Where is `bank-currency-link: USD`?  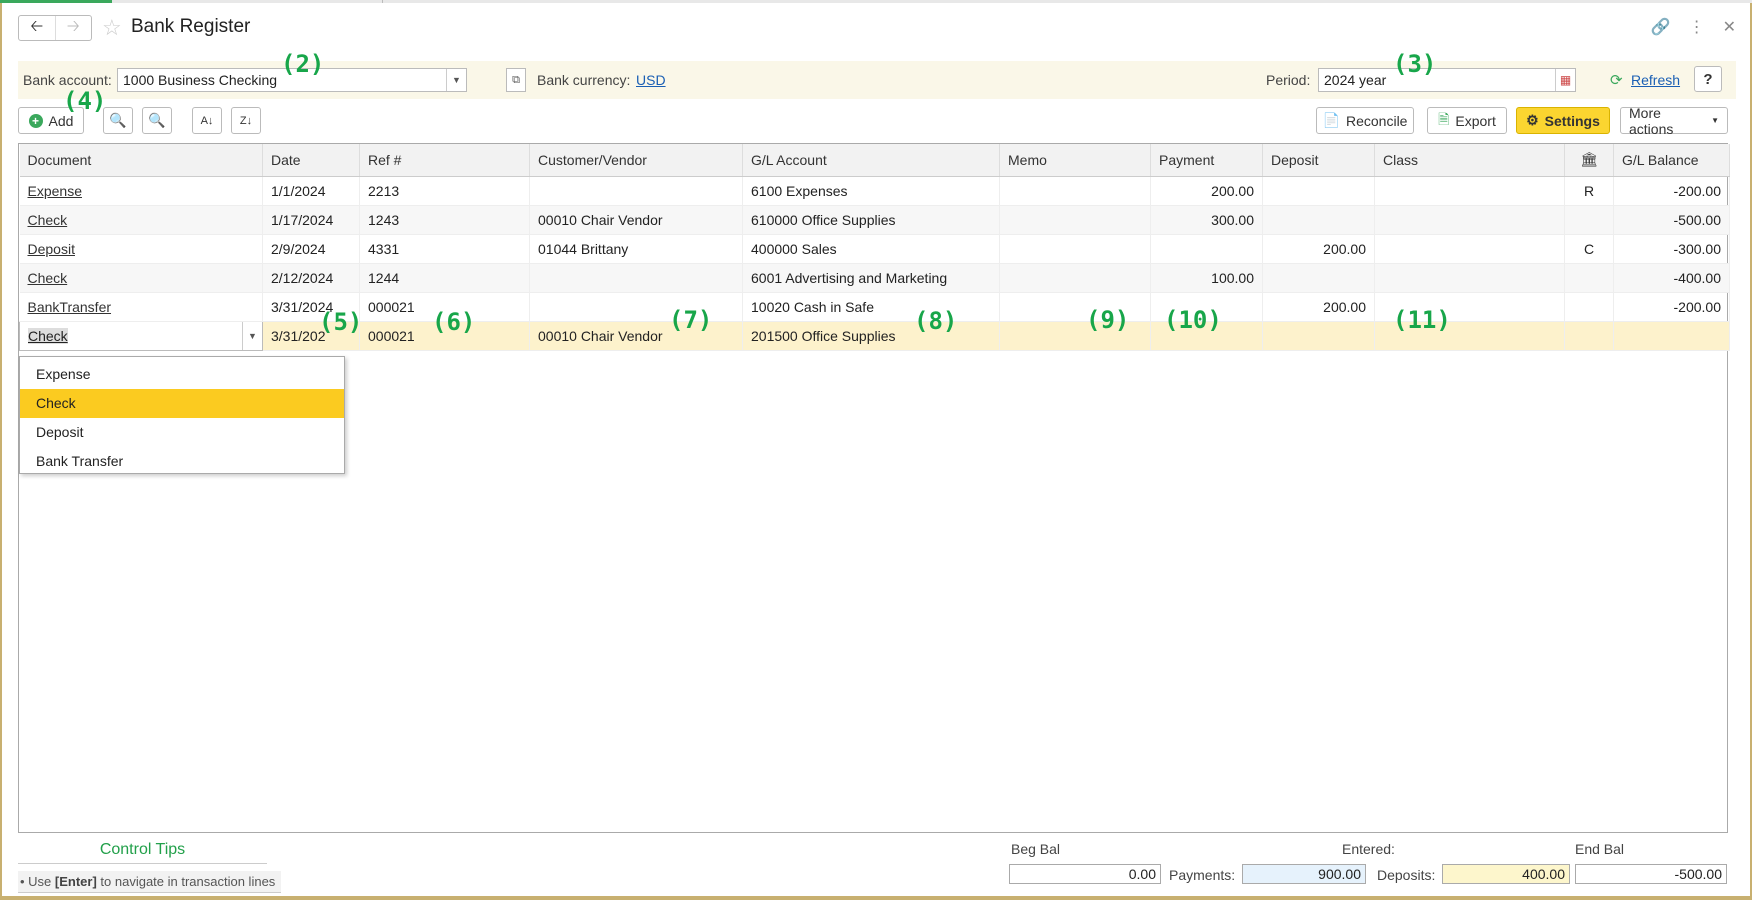
bank-currency-link: USD is located at coordinates (651, 80).